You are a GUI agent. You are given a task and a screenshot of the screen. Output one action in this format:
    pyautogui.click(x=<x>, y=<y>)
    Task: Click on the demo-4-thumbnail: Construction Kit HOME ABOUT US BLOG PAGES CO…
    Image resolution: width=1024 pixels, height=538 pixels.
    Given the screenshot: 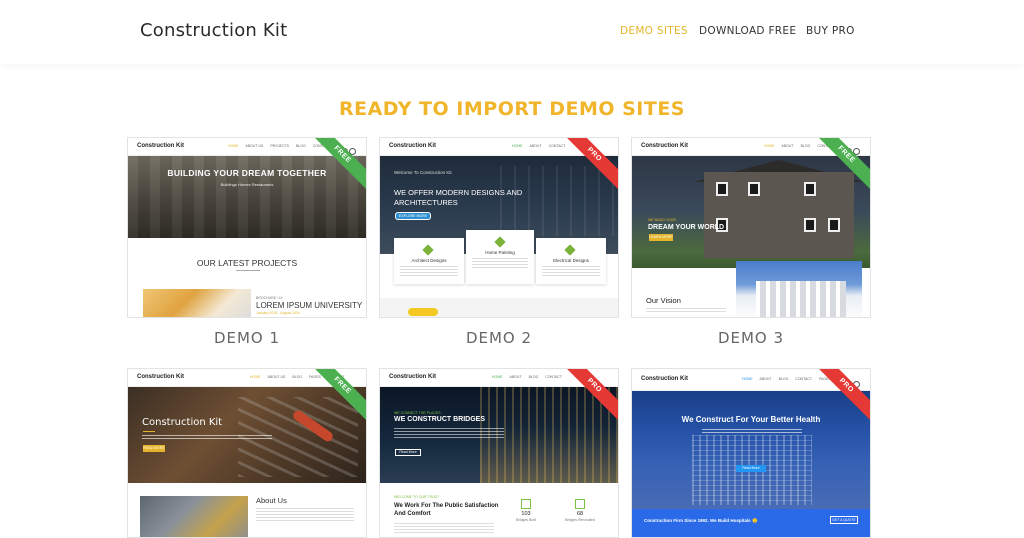 What is the action you would take?
    pyautogui.click(x=247, y=453)
    